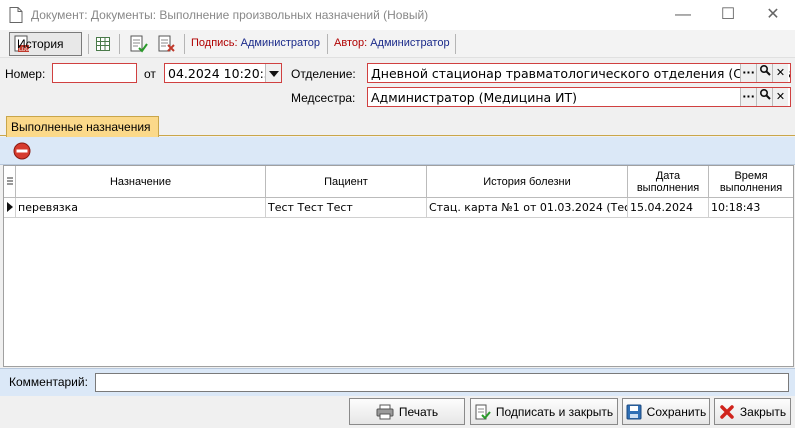 This screenshot has width=795, height=428. What do you see at coordinates (16, 15) in the screenshot?
I see `document-icon` at bounding box center [16, 15].